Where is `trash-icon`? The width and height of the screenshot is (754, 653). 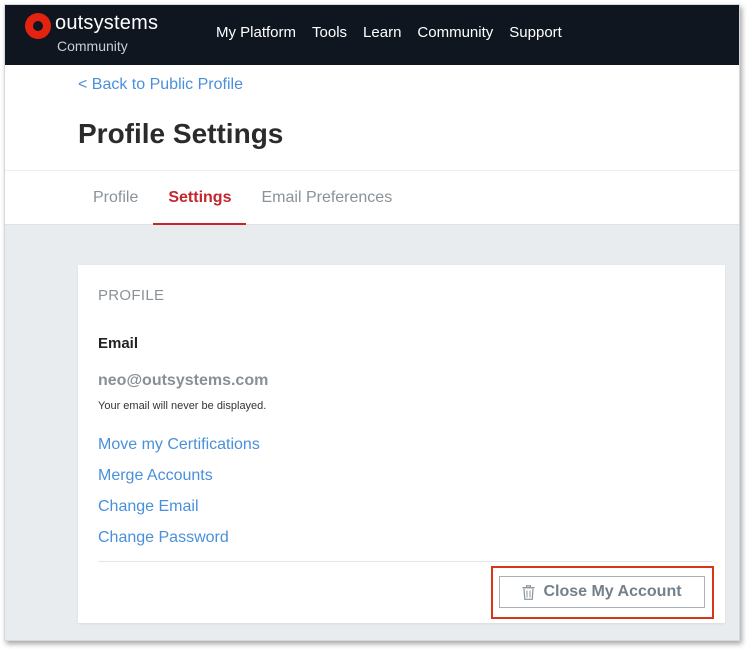
trash-icon is located at coordinates (528, 592).